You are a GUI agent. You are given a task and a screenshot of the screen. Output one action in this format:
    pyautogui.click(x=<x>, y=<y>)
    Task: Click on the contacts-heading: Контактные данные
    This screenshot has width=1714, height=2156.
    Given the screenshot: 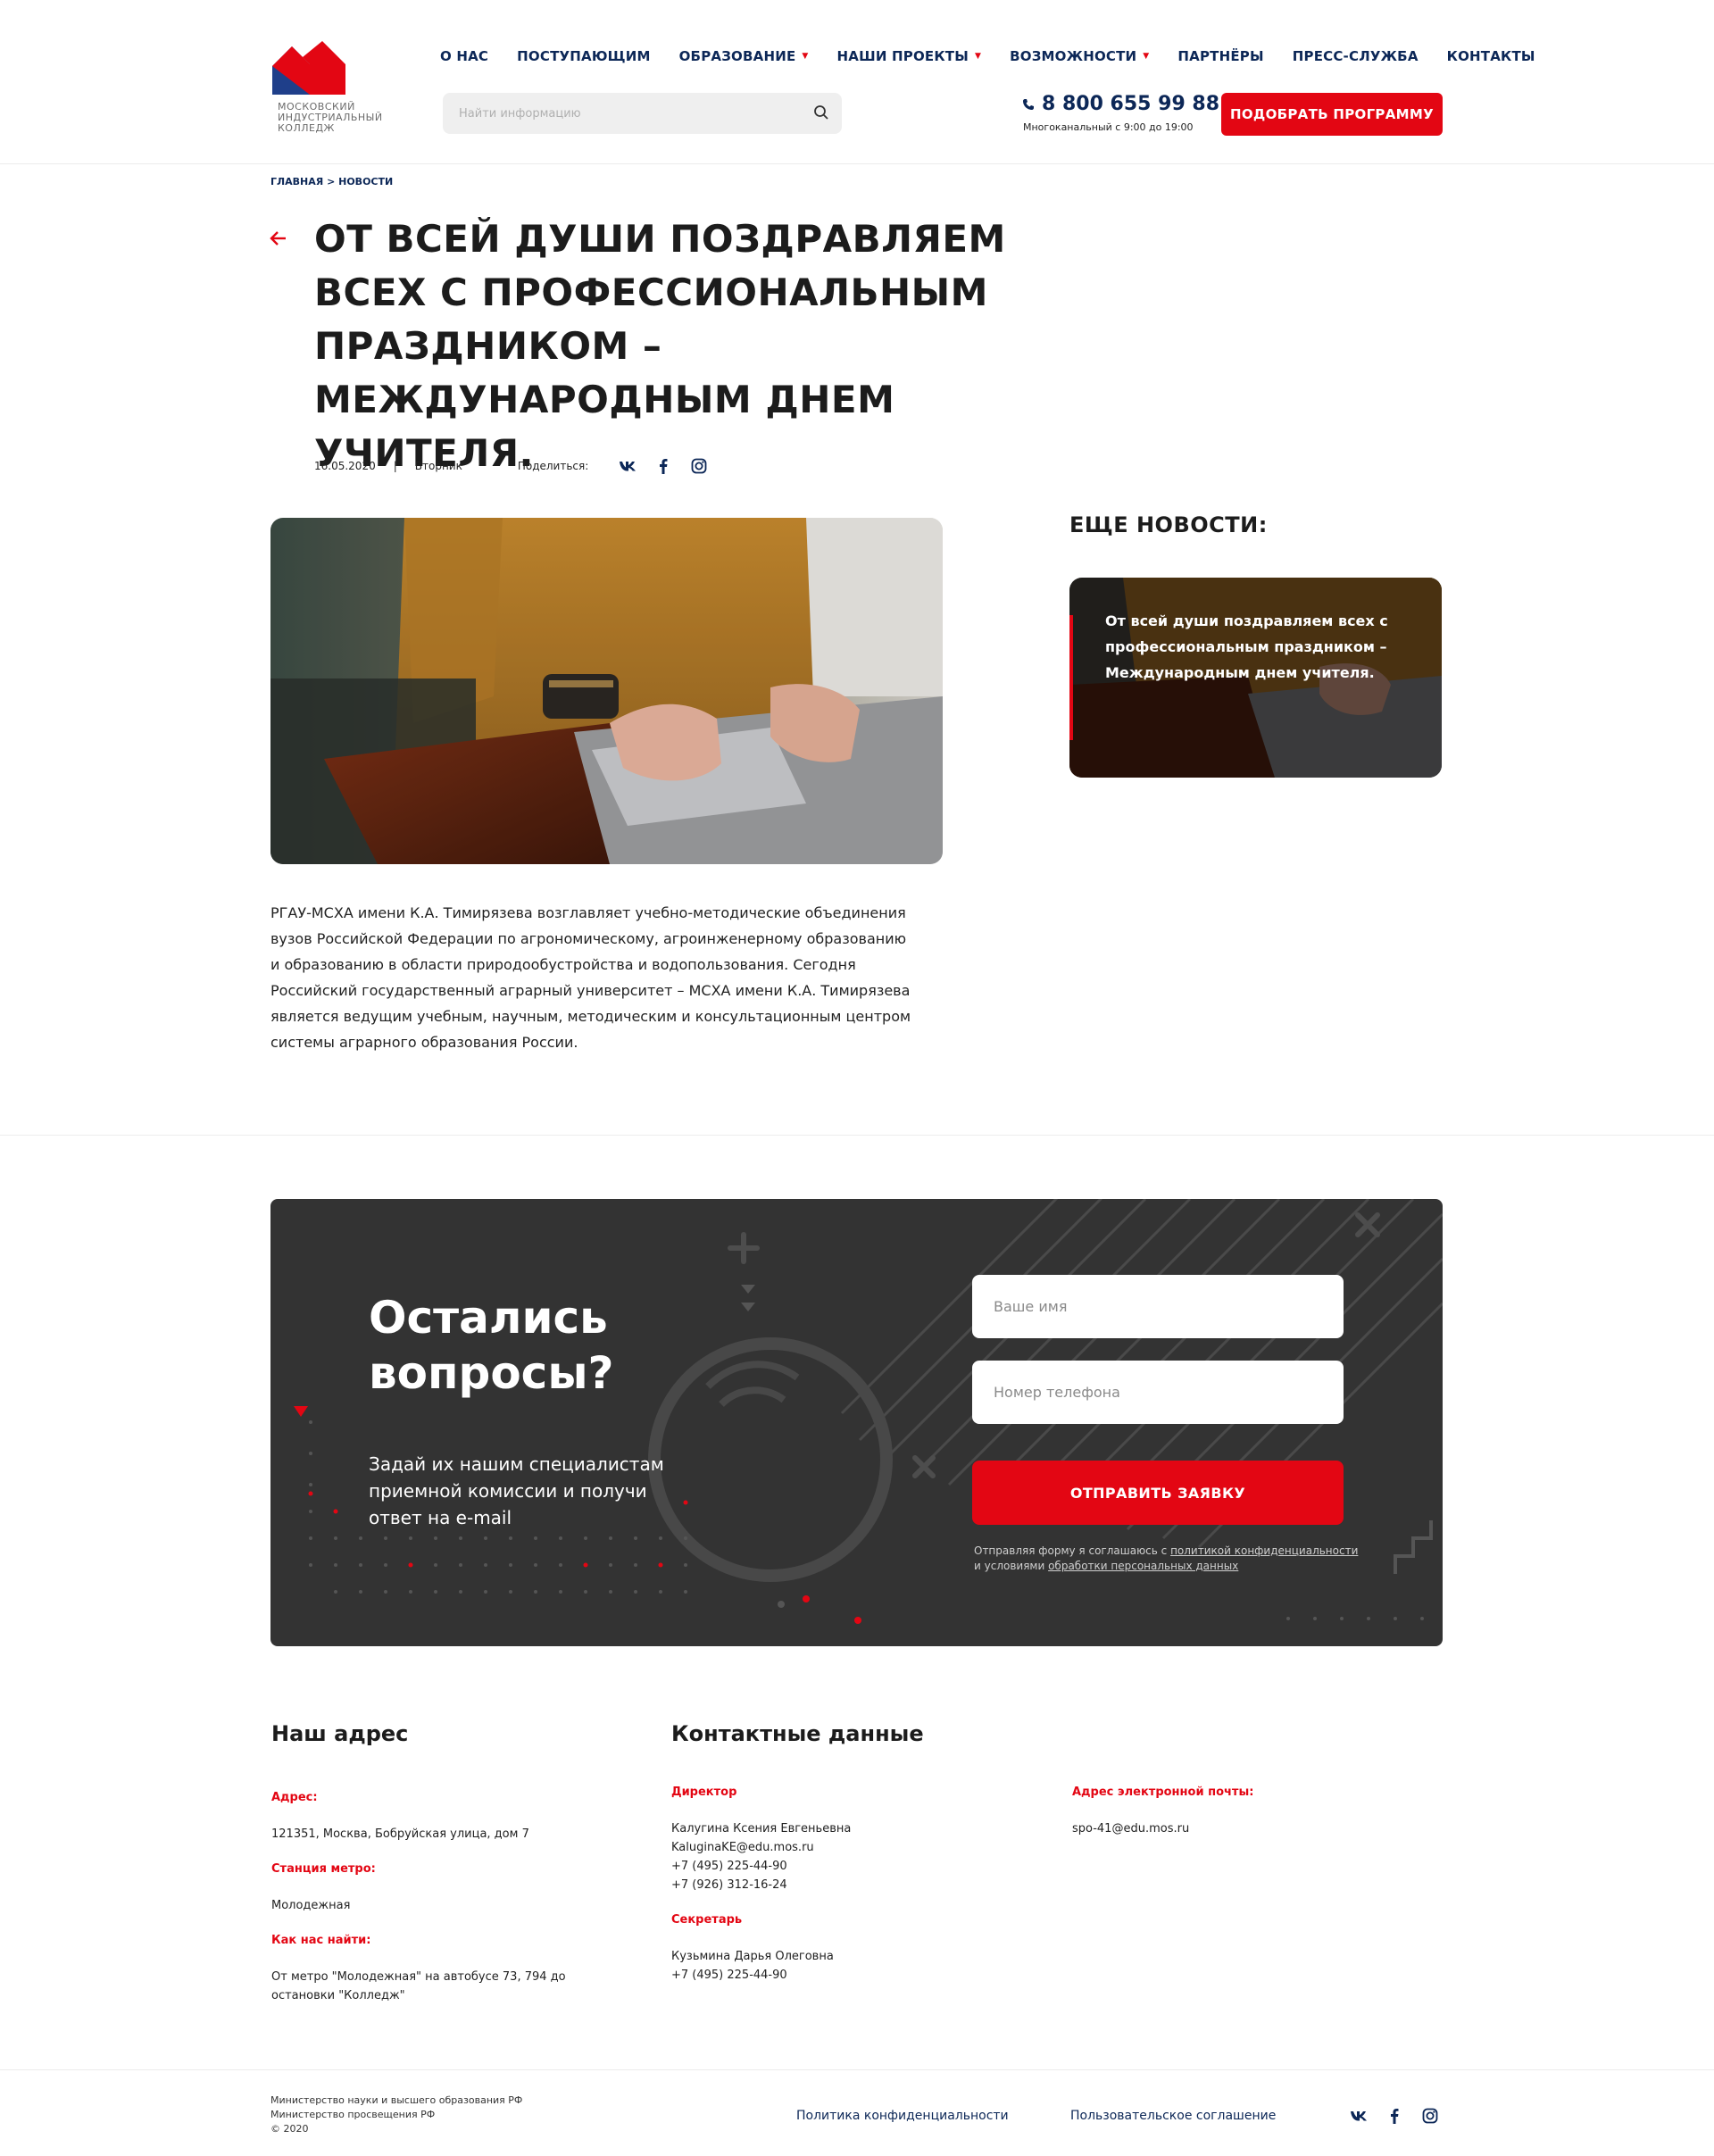 What is the action you would take?
    pyautogui.click(x=797, y=1733)
    